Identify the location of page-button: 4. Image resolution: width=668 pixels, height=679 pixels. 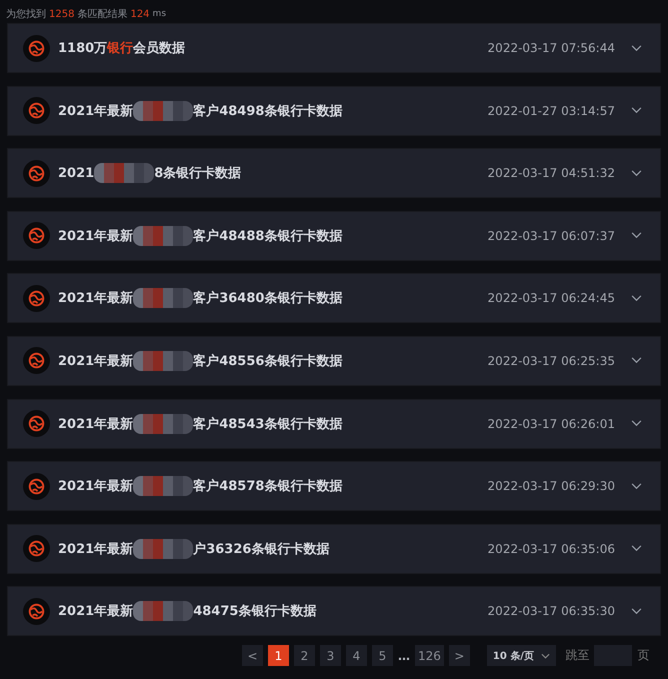
(356, 655).